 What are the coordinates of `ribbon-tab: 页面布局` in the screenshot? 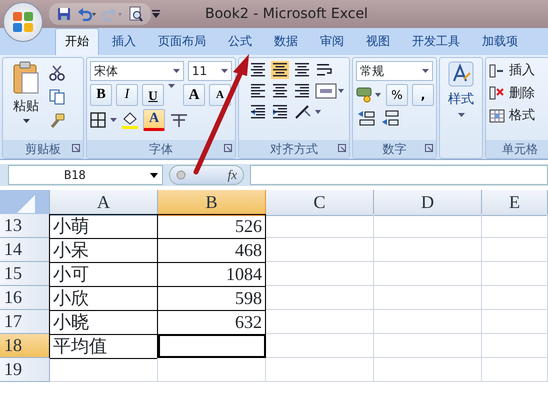 It's located at (182, 42).